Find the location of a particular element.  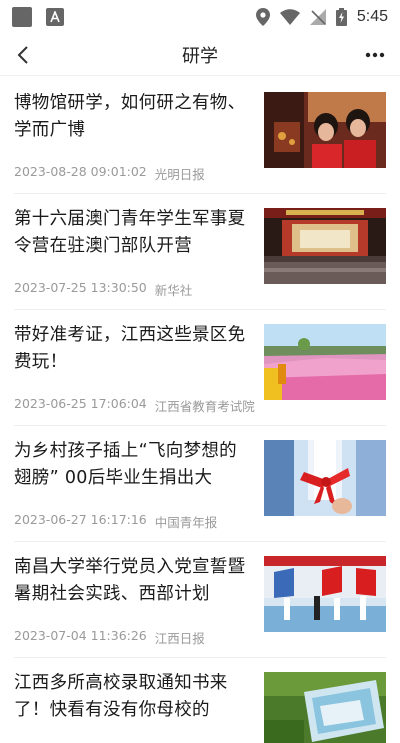

more-button is located at coordinates (375, 55).